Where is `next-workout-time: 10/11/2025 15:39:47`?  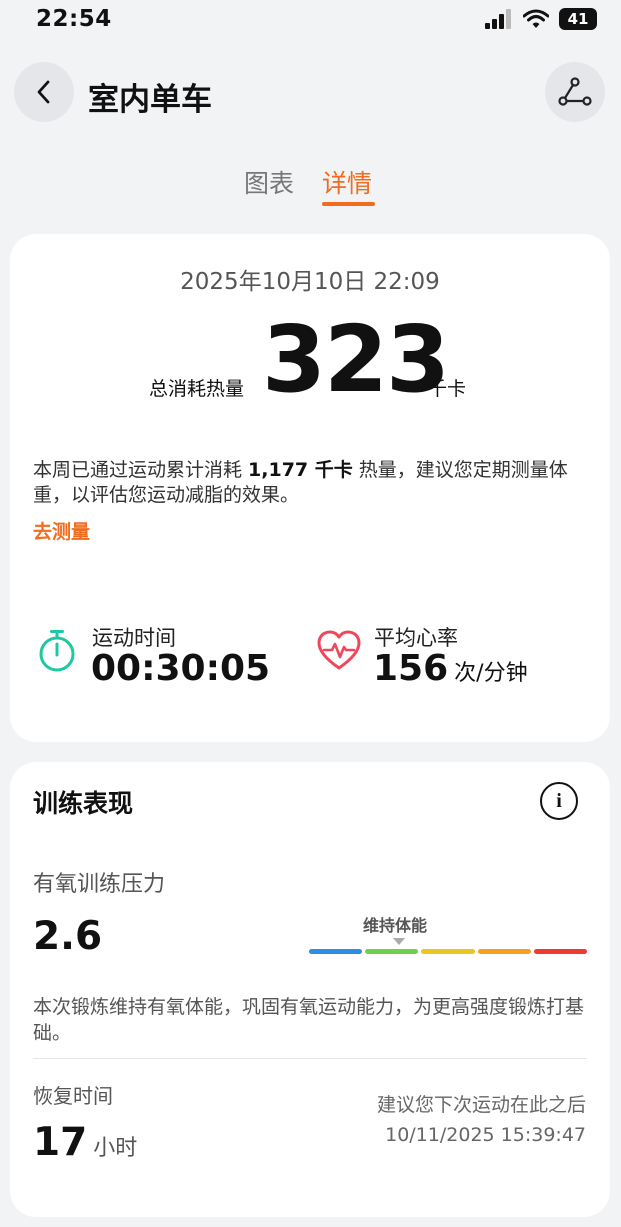 next-workout-time: 10/11/2025 15:39:47 is located at coordinates (485, 1135).